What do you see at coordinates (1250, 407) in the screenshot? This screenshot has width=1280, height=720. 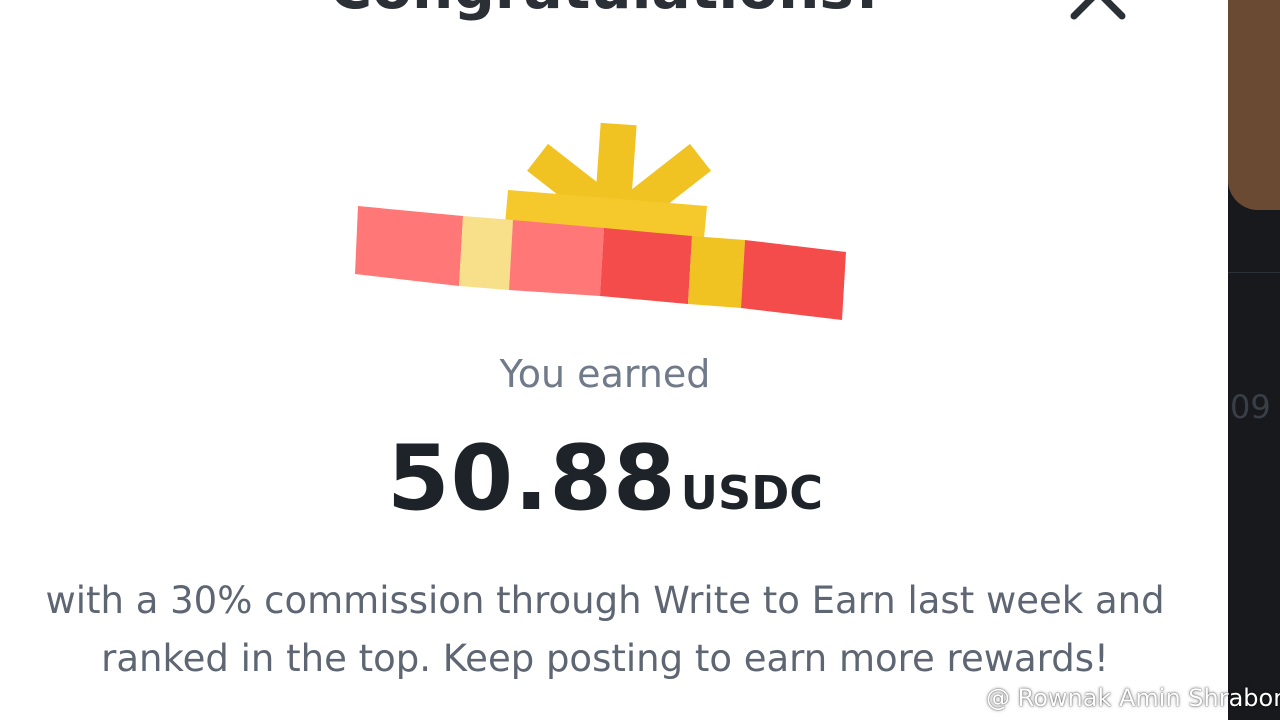 I see `background-number: 09` at bounding box center [1250, 407].